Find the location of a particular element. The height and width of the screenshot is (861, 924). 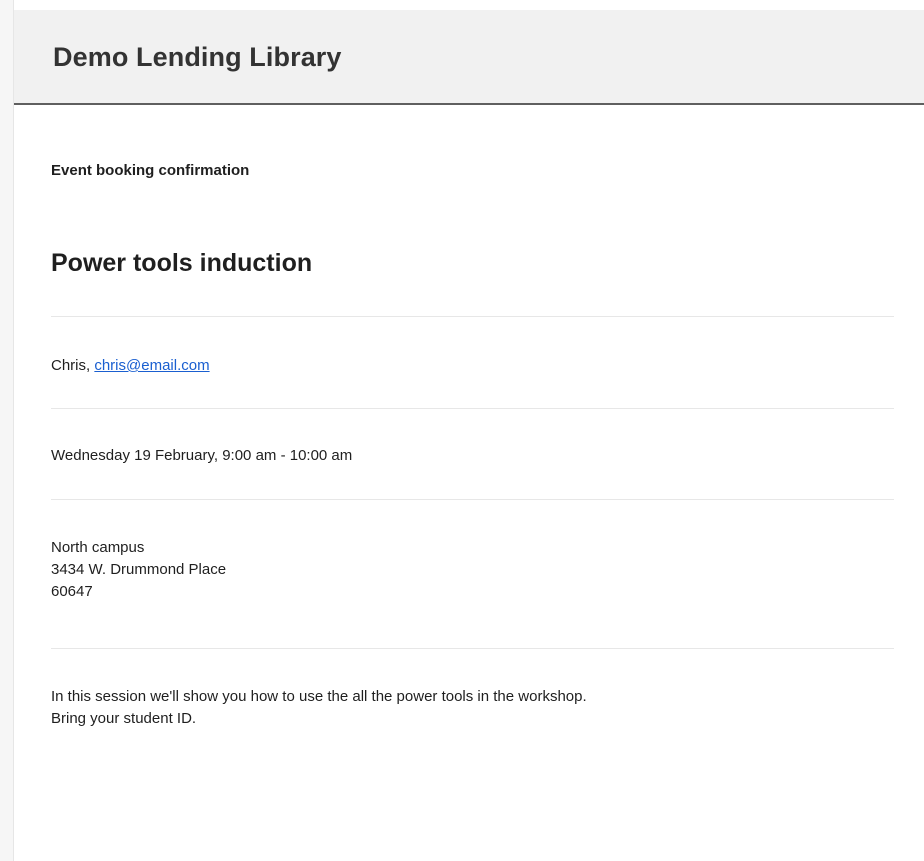

event-title: Power tools induction is located at coordinates (182, 263).